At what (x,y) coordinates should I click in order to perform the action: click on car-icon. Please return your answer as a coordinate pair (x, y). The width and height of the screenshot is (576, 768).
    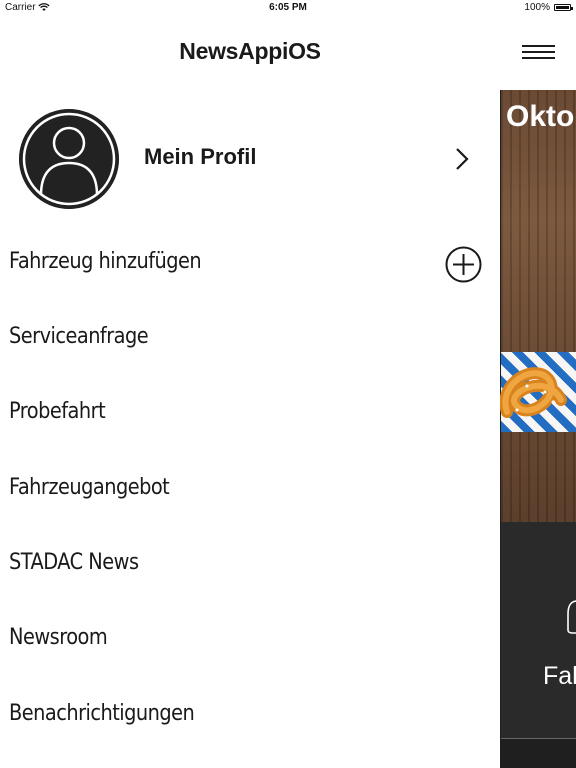
    Looking at the image, I should click on (571, 617).